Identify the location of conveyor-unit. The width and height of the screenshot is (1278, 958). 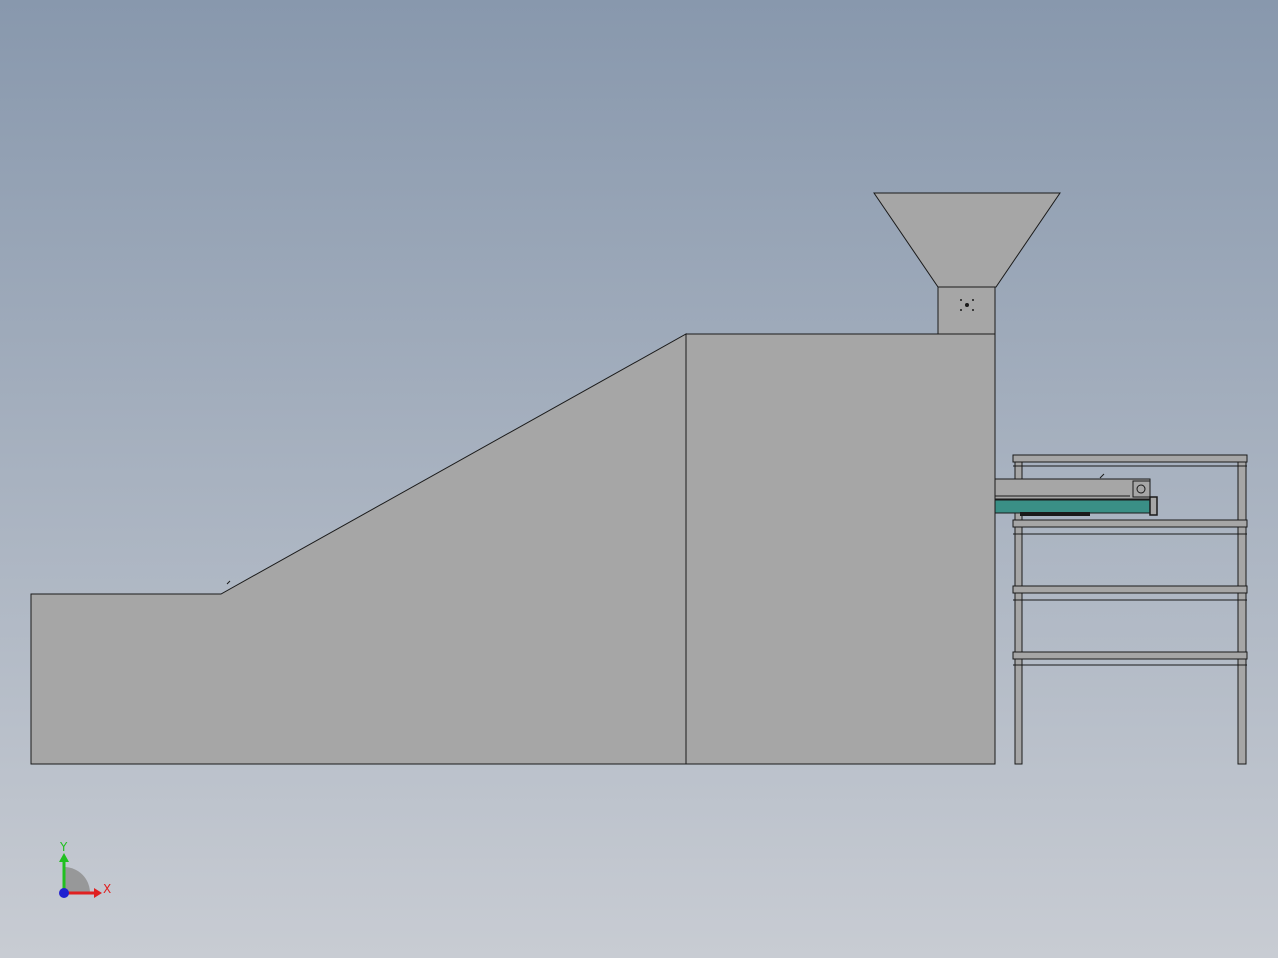
(1076, 494).